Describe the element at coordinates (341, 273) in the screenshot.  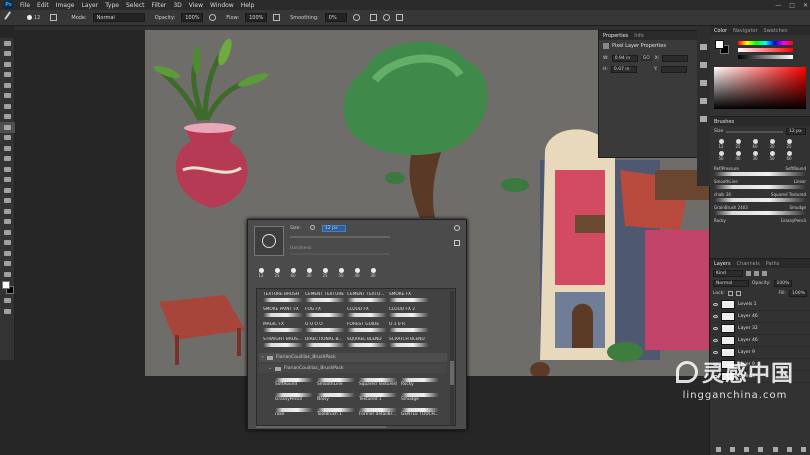
I see `picker-preset: 50` at that location.